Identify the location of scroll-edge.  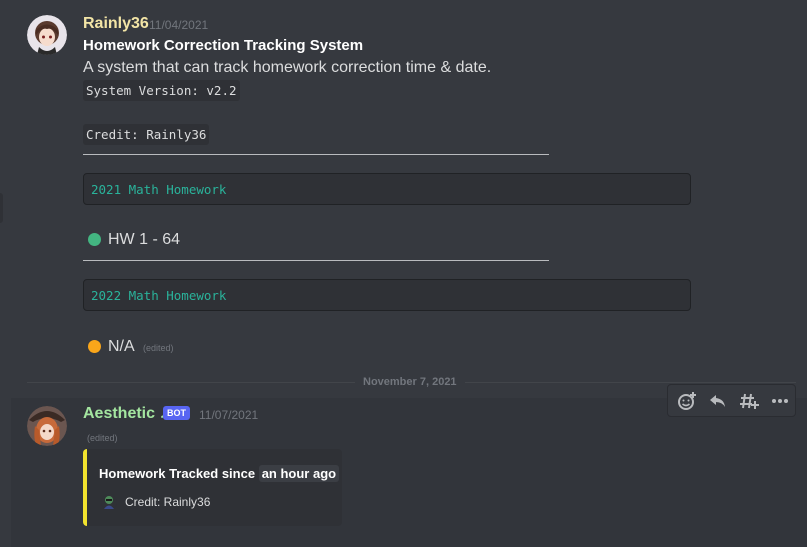
(1, 208).